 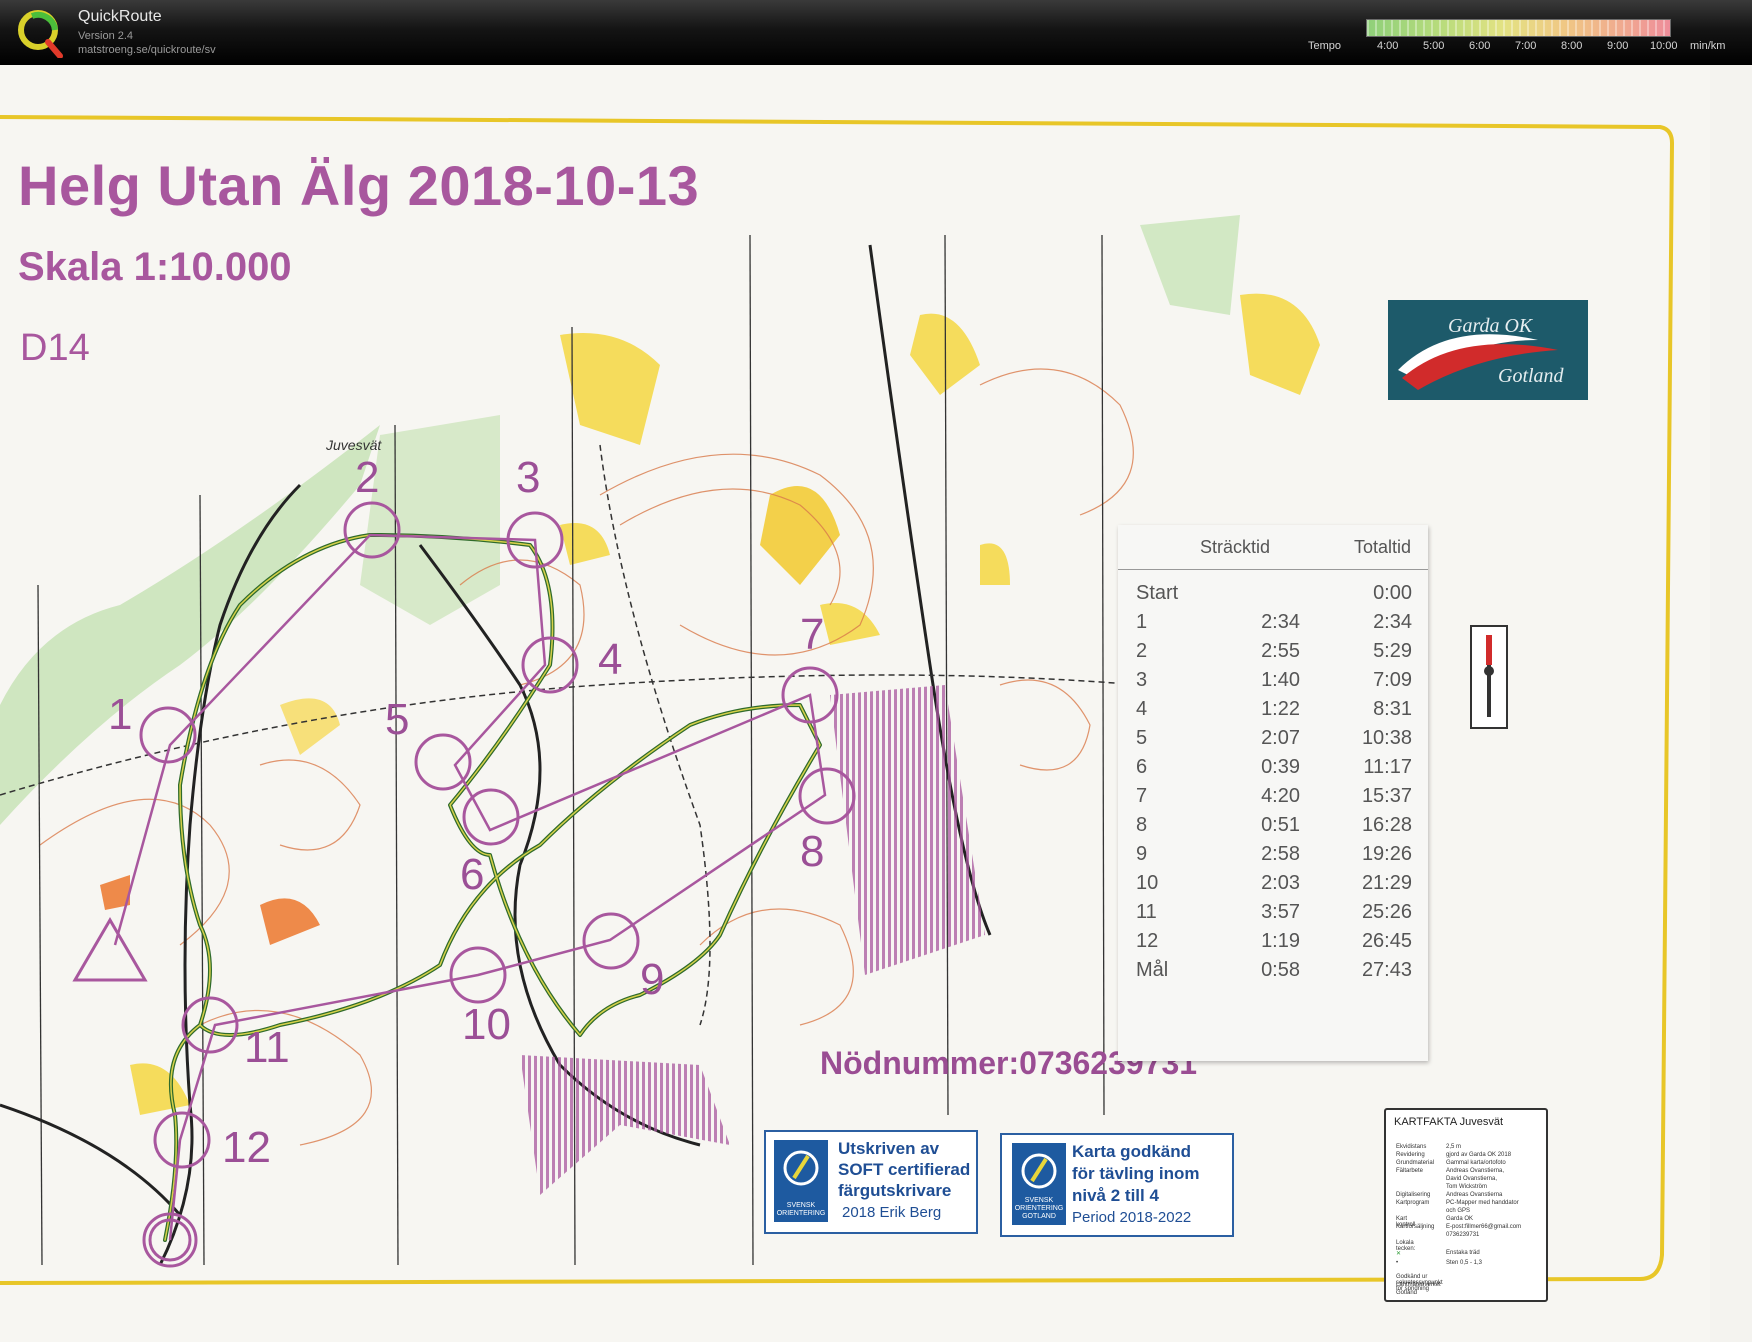 I want to click on tempo-tick: 6:00, so click(x=1480, y=46).